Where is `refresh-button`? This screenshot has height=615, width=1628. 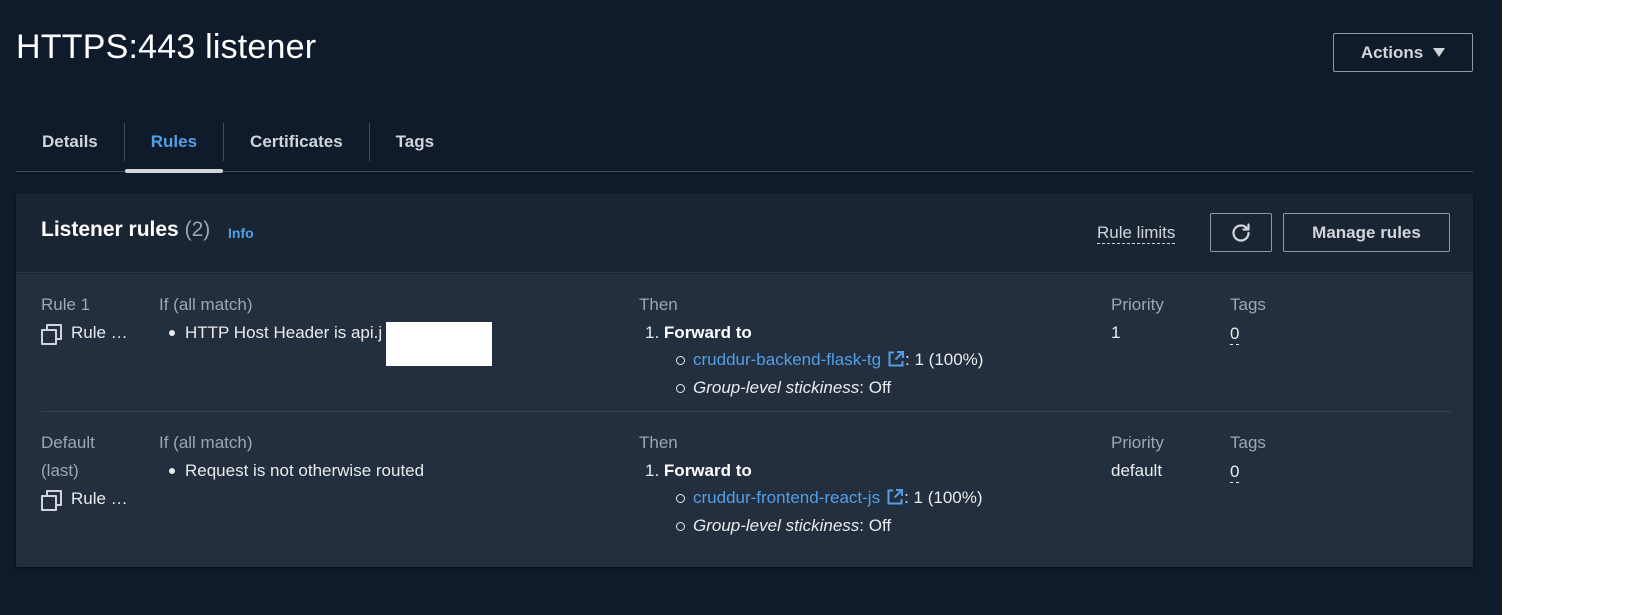 refresh-button is located at coordinates (1241, 232).